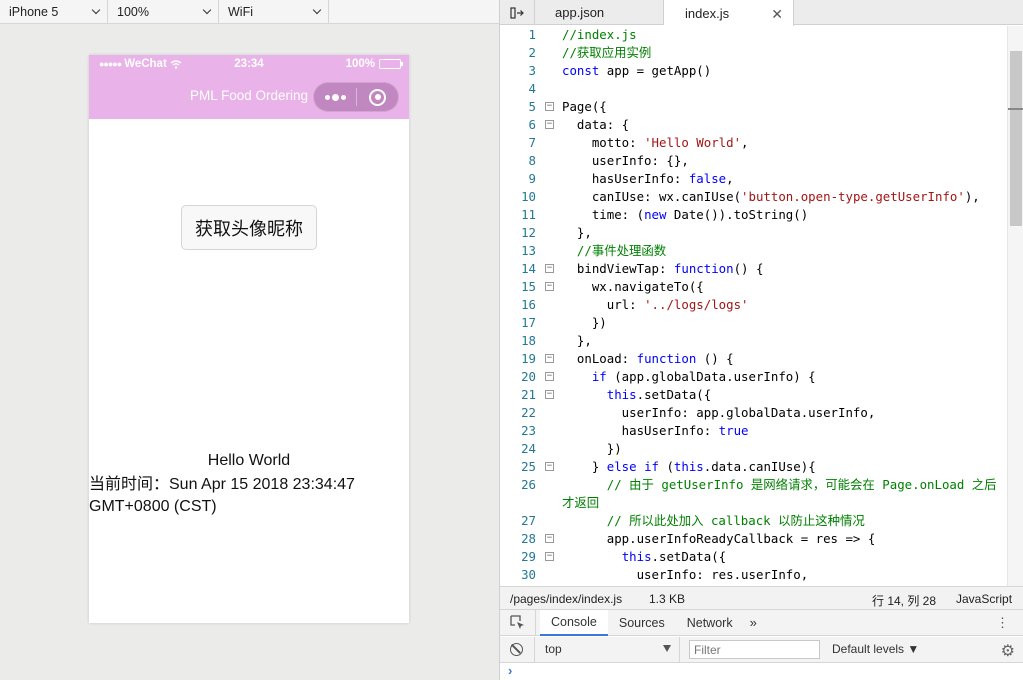  Describe the element at coordinates (753, 431) in the screenshot. I see `code-line: 23 hasUserInfo: true` at that location.